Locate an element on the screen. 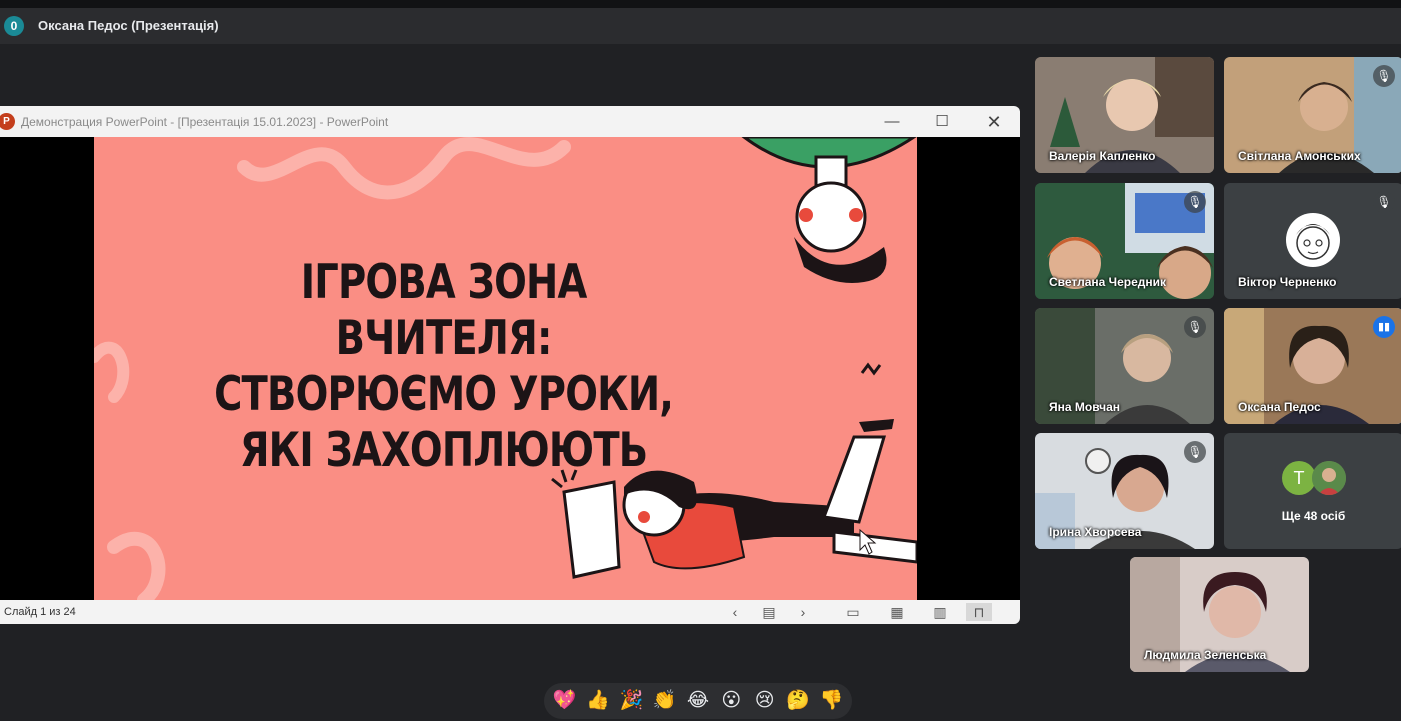  surprised-reaction-icon: 😮 is located at coordinates (731, 701).